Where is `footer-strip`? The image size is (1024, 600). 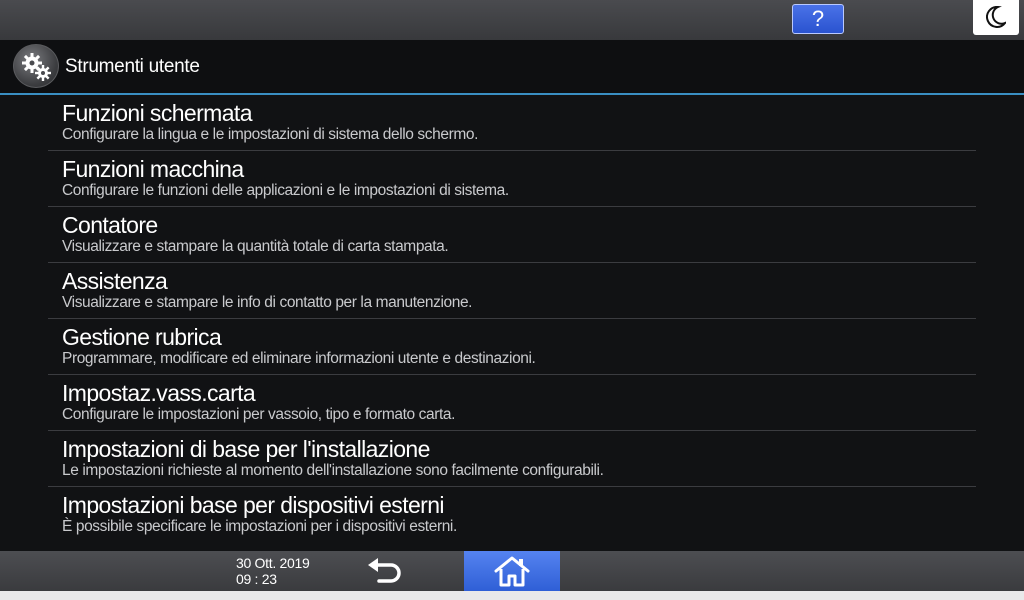
footer-strip is located at coordinates (512, 595).